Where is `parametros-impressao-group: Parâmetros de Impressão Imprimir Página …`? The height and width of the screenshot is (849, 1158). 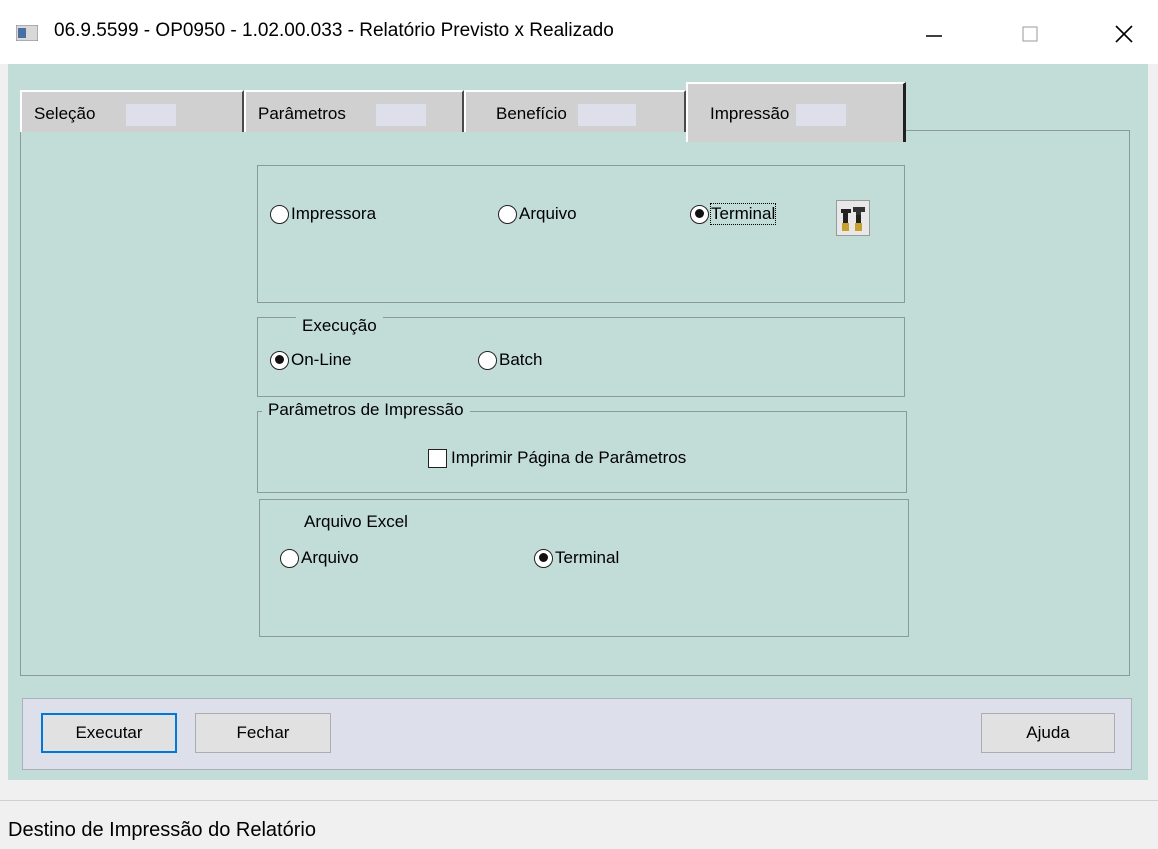 parametros-impressao-group: Parâmetros de Impressão Imprimir Página … is located at coordinates (582, 446).